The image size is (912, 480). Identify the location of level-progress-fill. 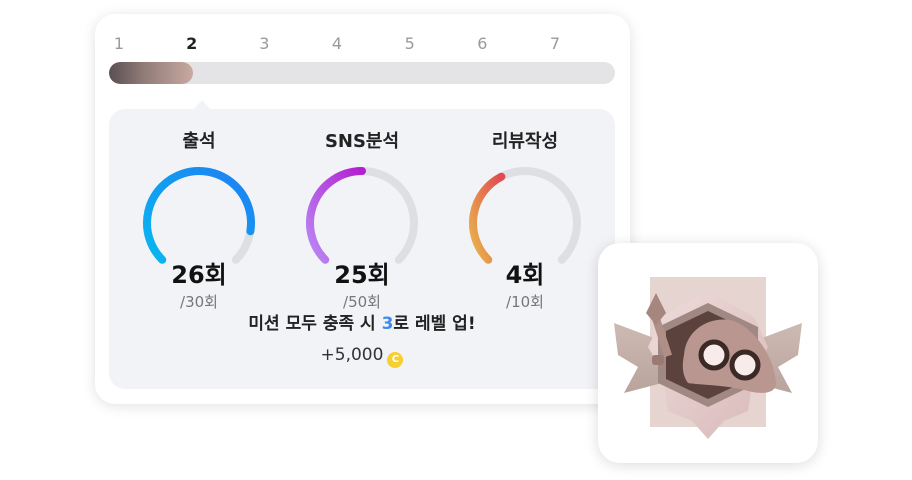
(151, 73).